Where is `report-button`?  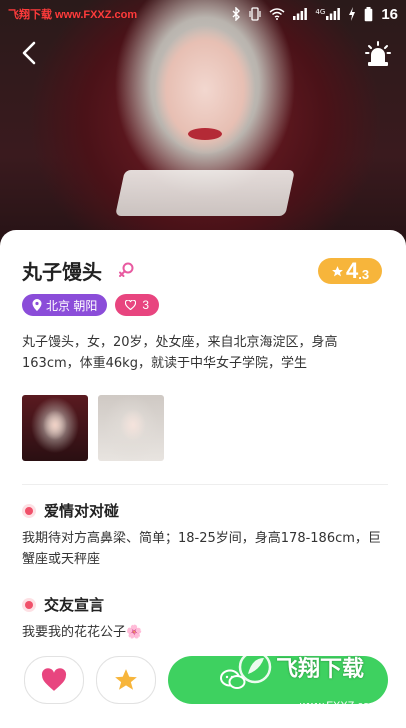 report-button is located at coordinates (378, 54).